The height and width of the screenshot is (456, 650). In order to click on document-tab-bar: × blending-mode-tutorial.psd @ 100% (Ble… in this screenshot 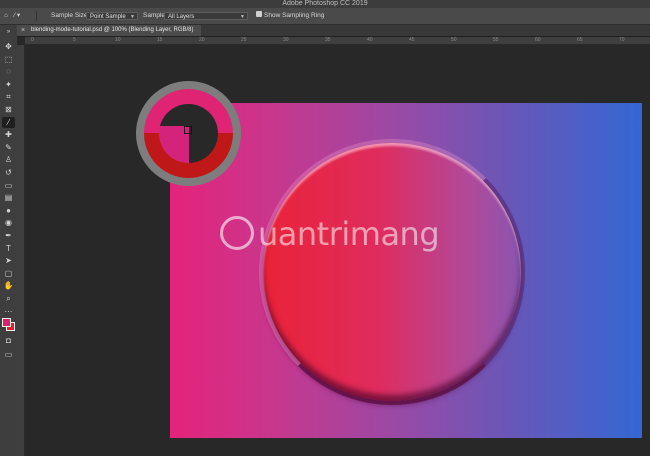, I will do `click(333, 31)`.